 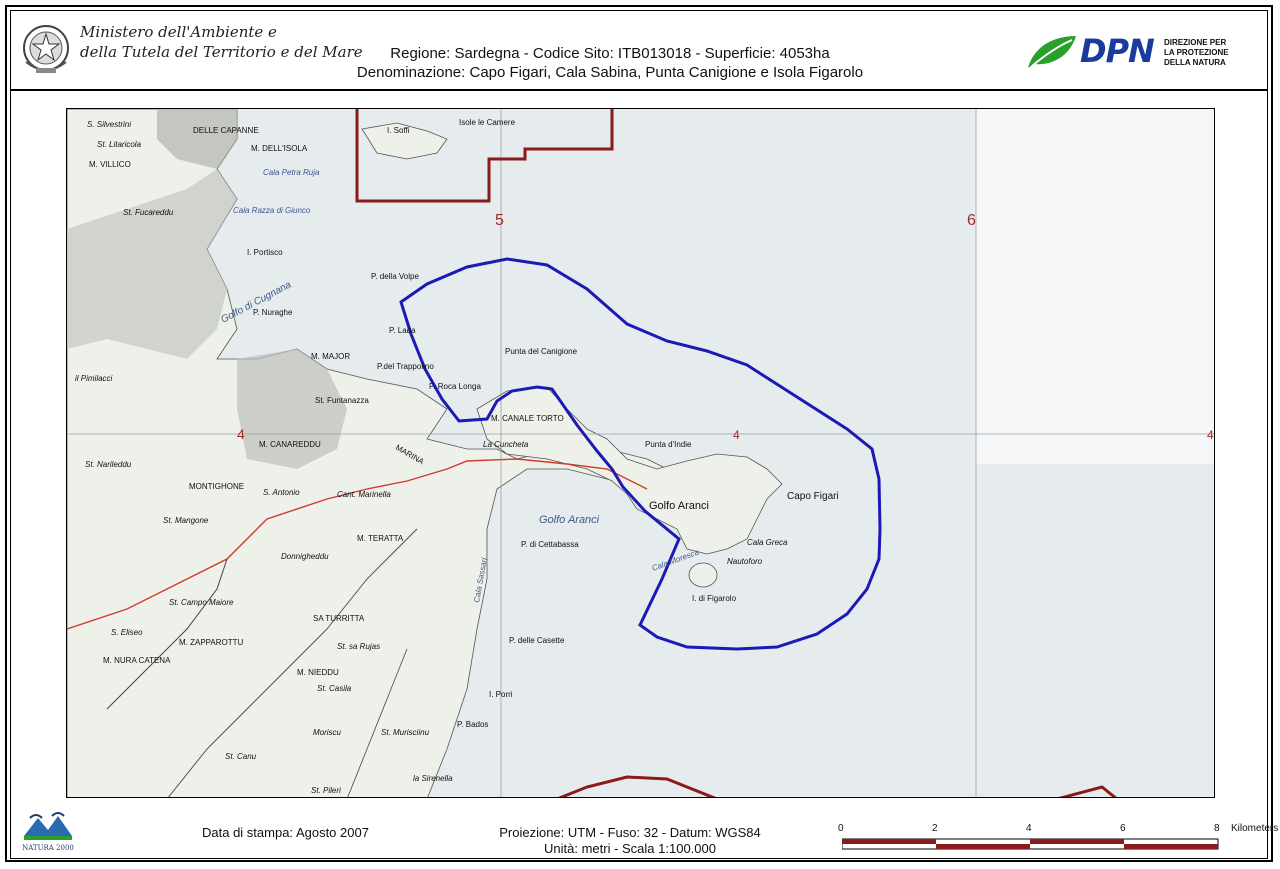 I want to click on place-pileri: St. Pileri, so click(x=326, y=790).